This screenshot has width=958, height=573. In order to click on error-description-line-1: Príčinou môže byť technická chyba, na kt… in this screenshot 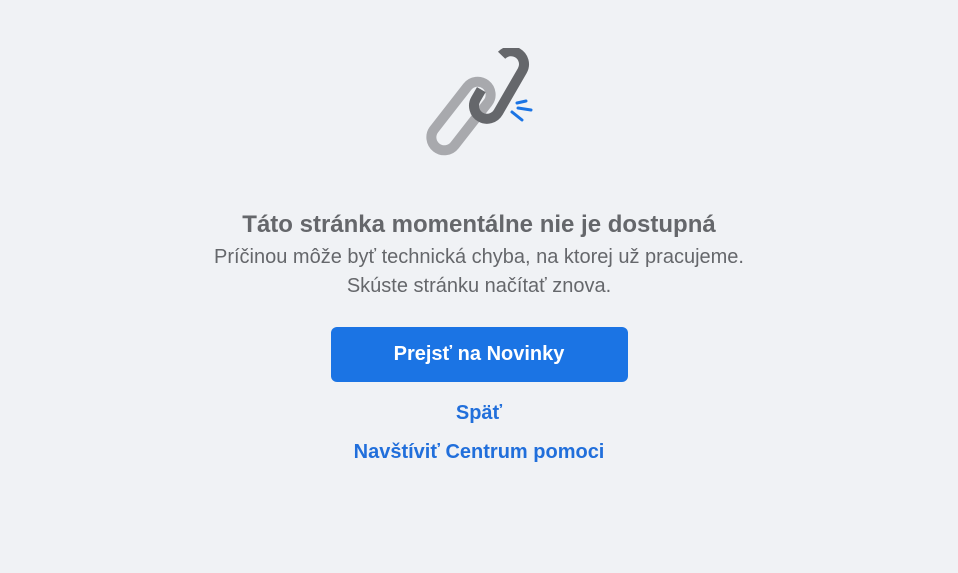, I will do `click(479, 257)`.